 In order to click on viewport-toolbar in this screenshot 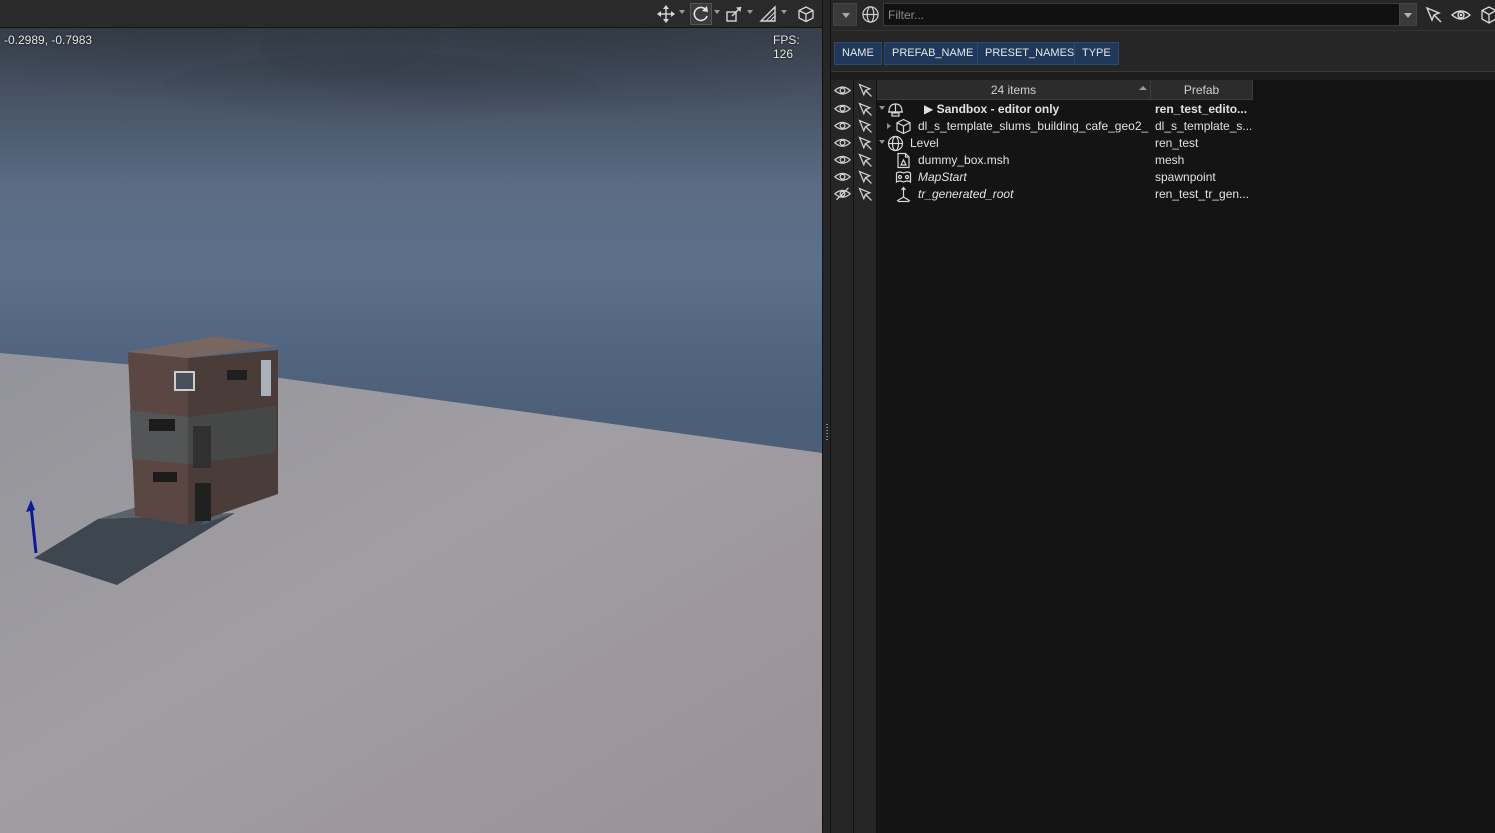, I will do `click(411, 14)`.